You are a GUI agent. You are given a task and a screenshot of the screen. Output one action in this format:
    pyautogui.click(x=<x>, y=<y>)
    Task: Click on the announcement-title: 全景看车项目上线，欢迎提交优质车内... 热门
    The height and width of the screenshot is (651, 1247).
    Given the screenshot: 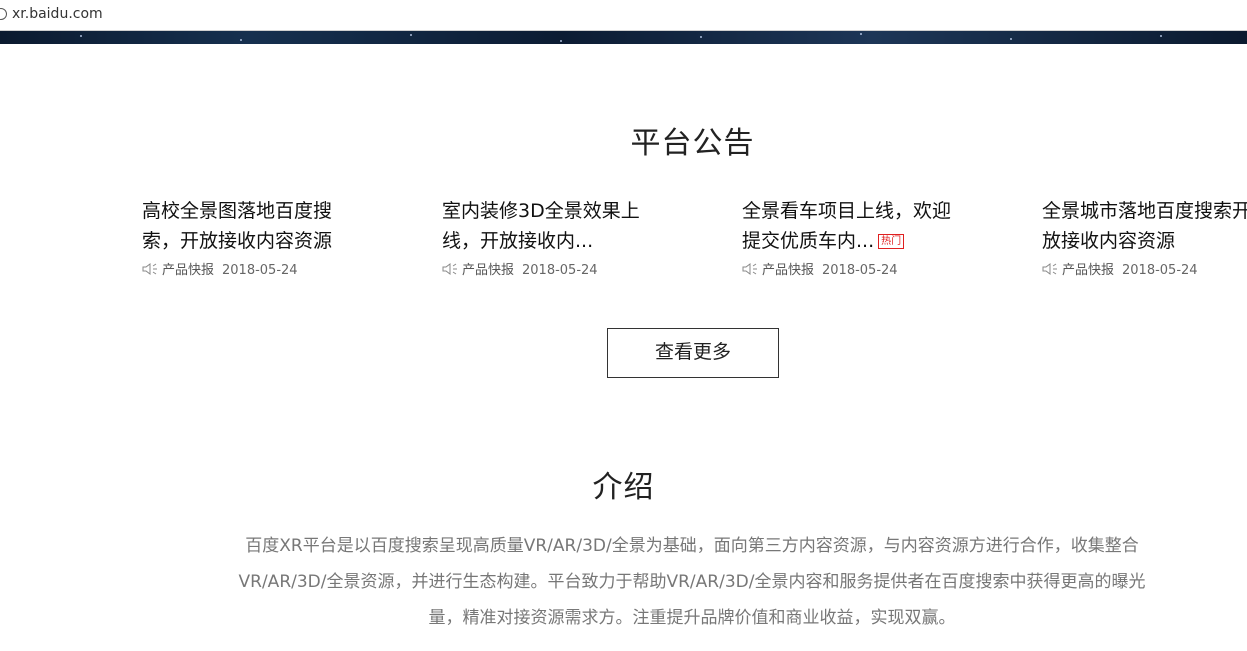 What is the action you would take?
    pyautogui.click(x=847, y=226)
    